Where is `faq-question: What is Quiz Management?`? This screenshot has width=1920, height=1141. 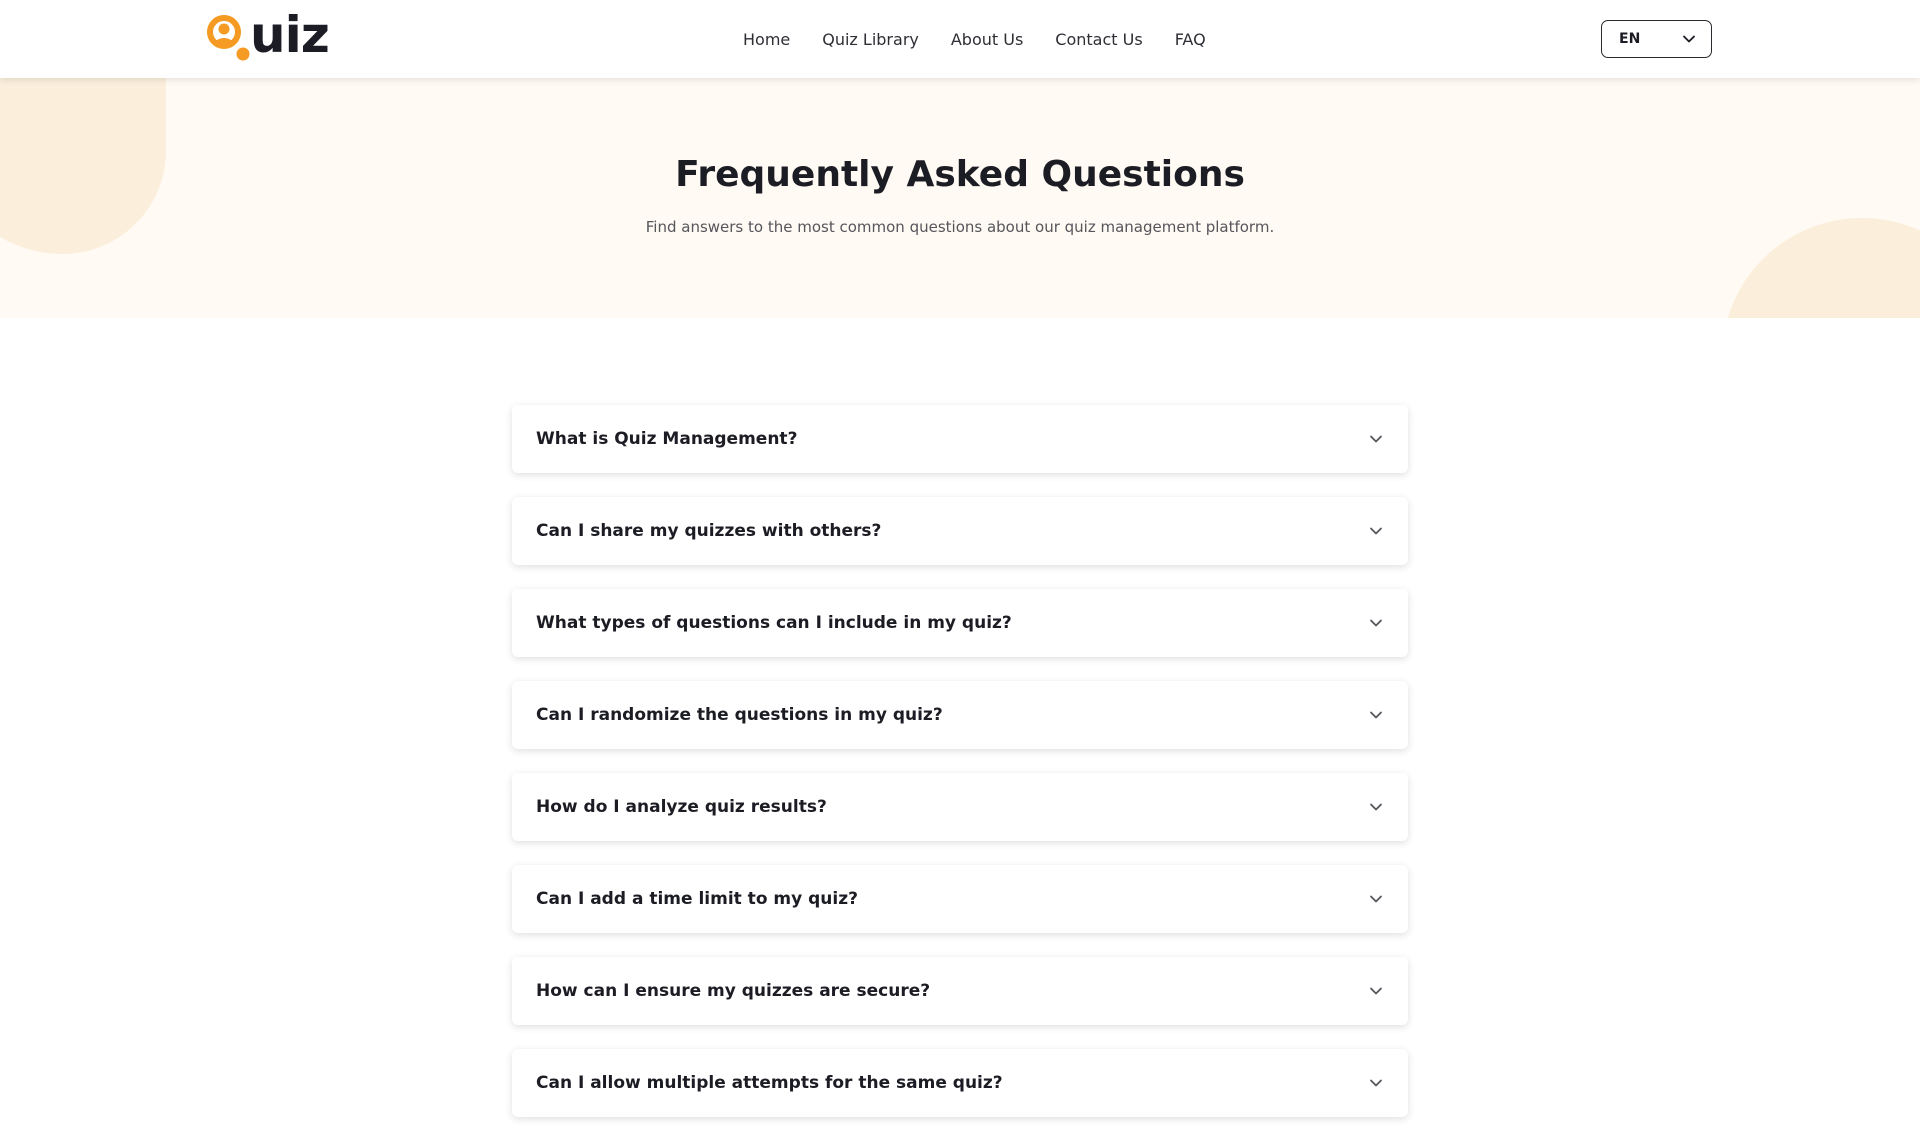 faq-question: What is Quiz Management? is located at coordinates (667, 439).